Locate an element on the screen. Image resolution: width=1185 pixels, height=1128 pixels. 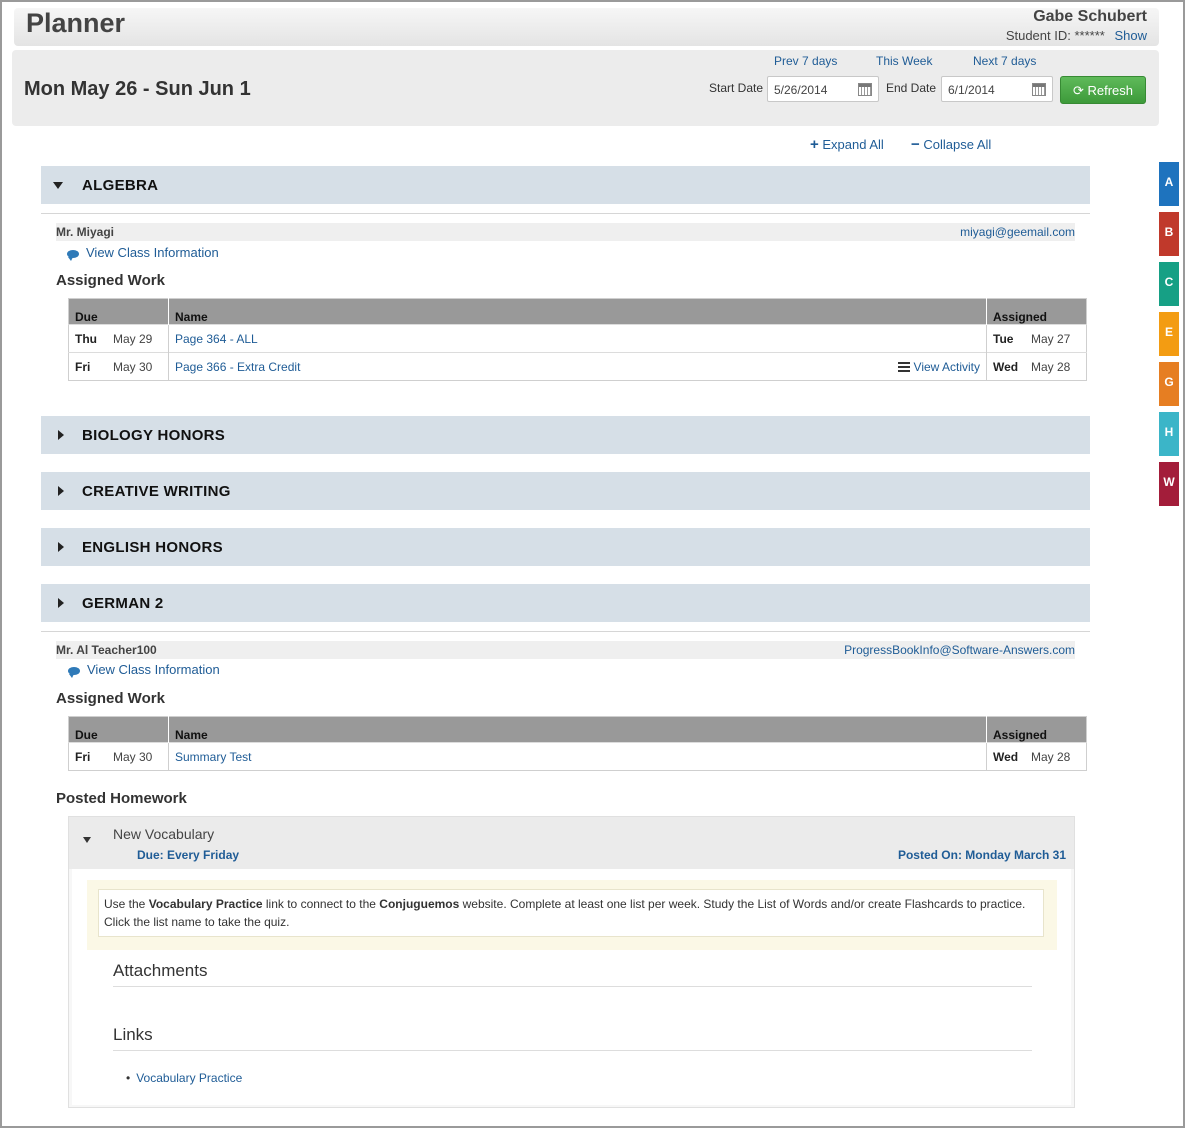
side-tab-a: A is located at coordinates (1169, 184).